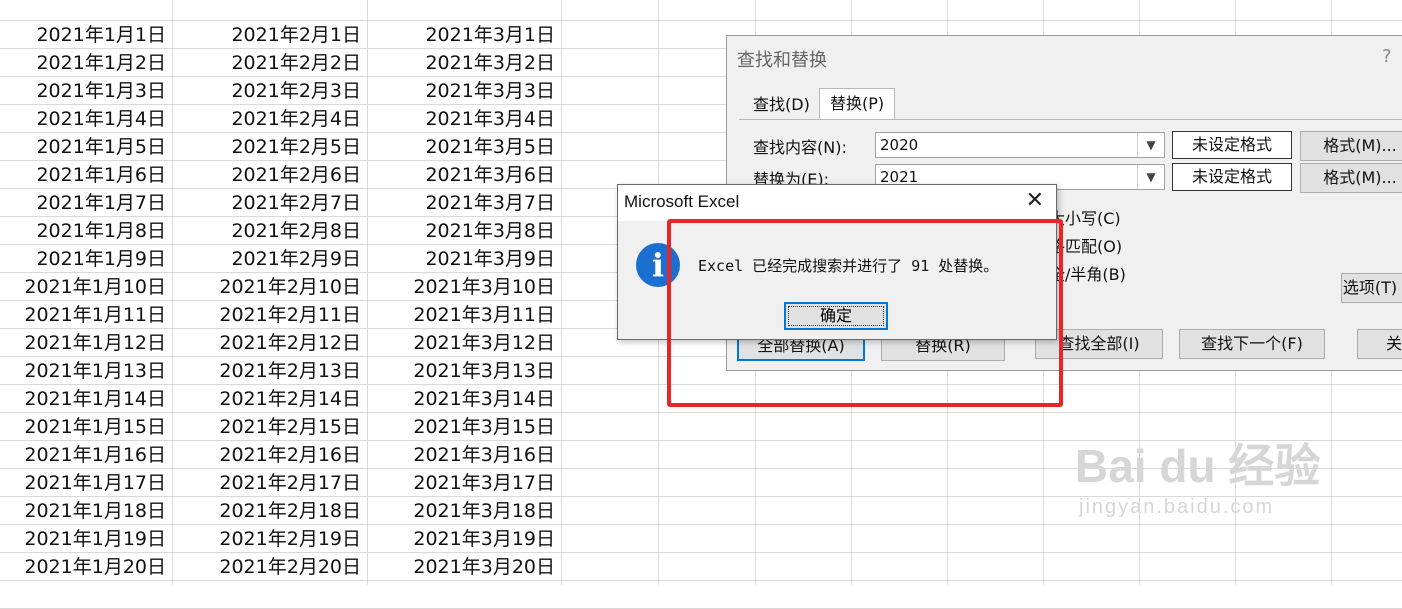 The width and height of the screenshot is (1402, 609). What do you see at coordinates (464, 315) in the screenshot?
I see `cell-date: 2021年3月11日` at bounding box center [464, 315].